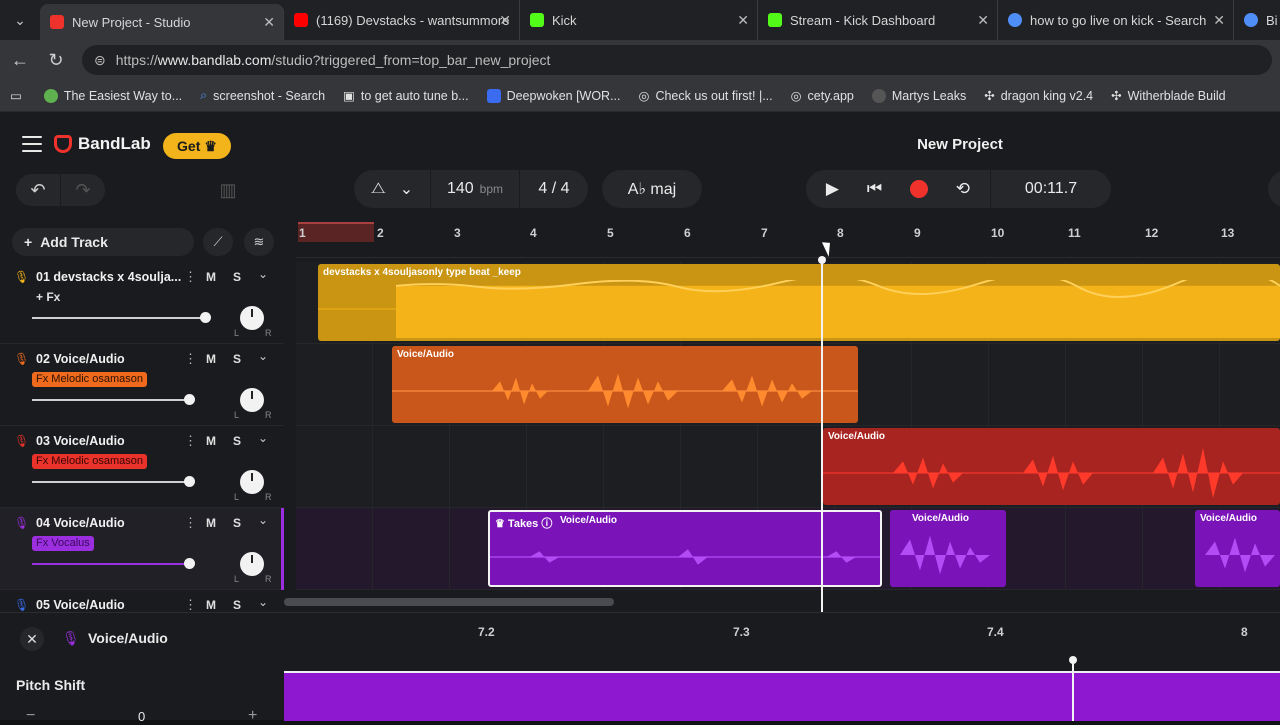 The height and width of the screenshot is (725, 1280). What do you see at coordinates (142, 602) in the screenshot?
I see `track-header-5: 🎙︎ 05 Voice/Audio ⋮ M S ⌄` at bounding box center [142, 602].